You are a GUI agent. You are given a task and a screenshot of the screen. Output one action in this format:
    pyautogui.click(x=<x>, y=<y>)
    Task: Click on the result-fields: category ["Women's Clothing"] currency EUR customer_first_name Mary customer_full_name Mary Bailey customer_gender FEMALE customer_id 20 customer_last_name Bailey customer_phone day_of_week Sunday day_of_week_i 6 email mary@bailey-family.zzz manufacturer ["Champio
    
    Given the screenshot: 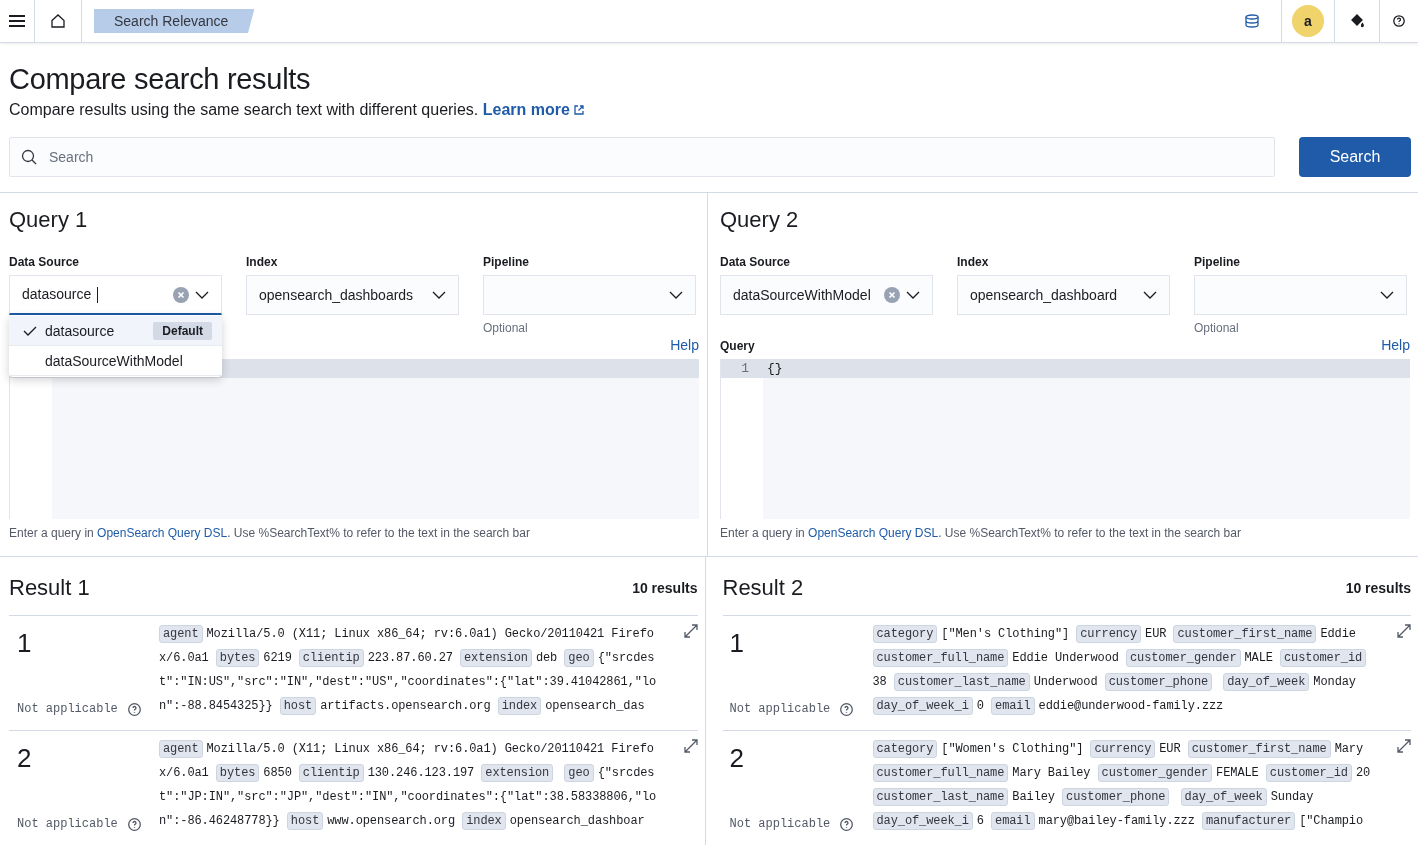 What is the action you would take?
    pyautogui.click(x=1122, y=791)
    